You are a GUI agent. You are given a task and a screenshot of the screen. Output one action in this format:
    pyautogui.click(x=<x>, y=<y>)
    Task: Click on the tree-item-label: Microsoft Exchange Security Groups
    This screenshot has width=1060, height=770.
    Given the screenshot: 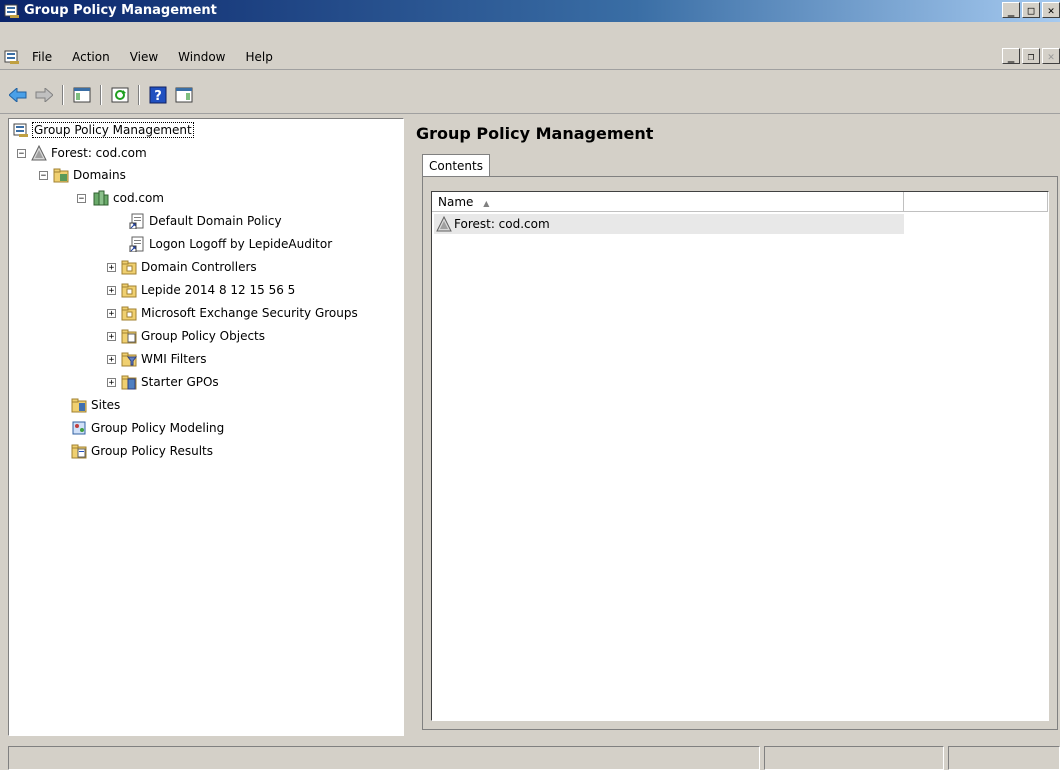 What is the action you would take?
    pyautogui.click(x=249, y=313)
    